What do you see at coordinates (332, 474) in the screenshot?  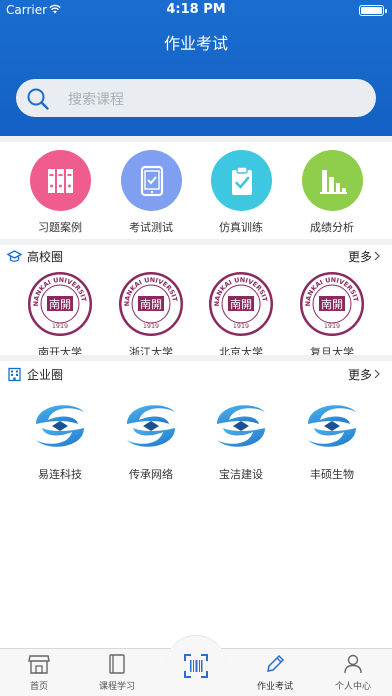 I see `company-name: 丰硕生物` at bounding box center [332, 474].